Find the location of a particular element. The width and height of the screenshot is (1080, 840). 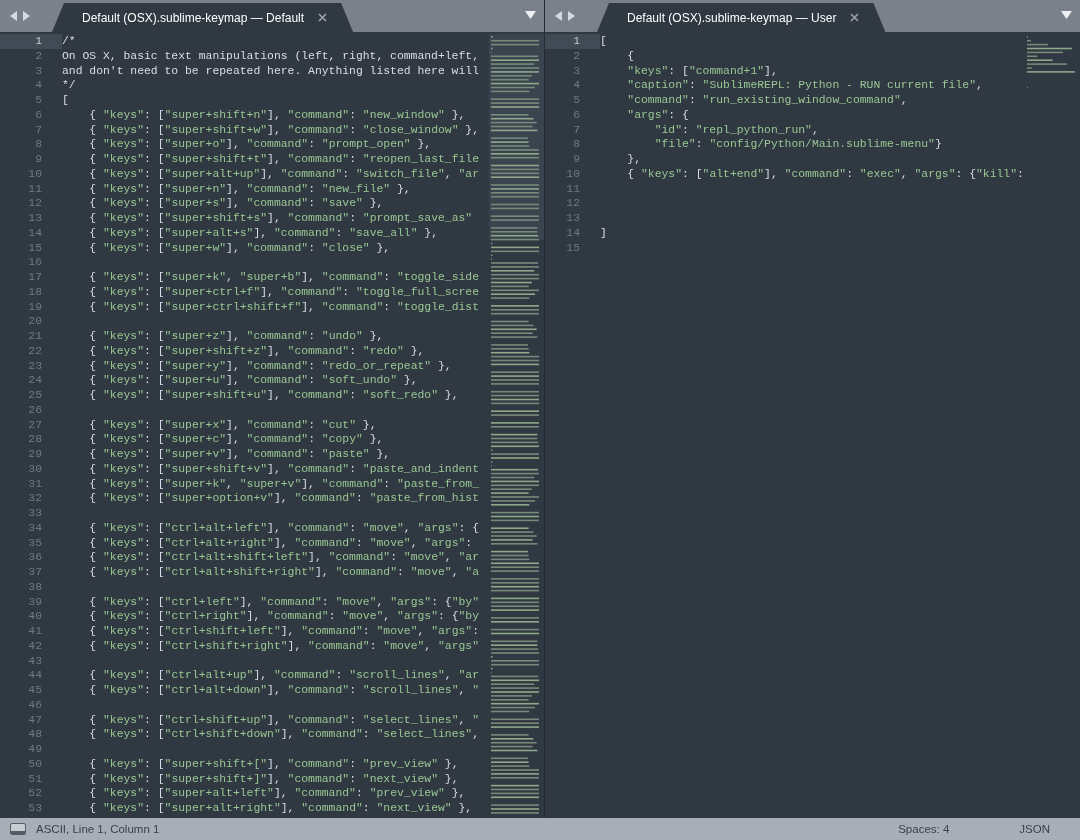

line-number: 53 is located at coordinates (35, 808).